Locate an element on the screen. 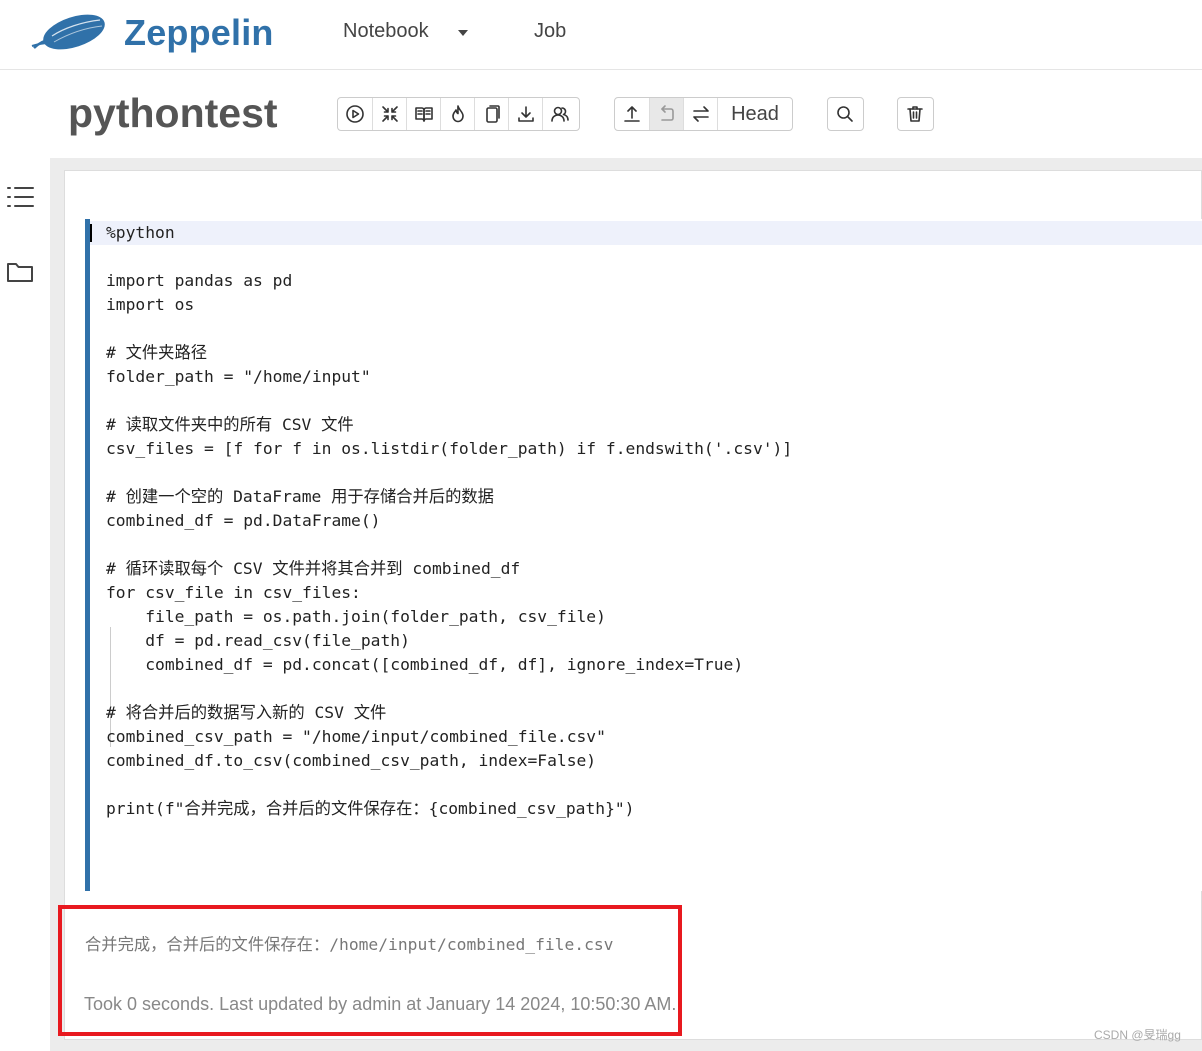 Image resolution: width=1202 pixels, height=1051 pixels. version-control-group: Head is located at coordinates (703, 114).